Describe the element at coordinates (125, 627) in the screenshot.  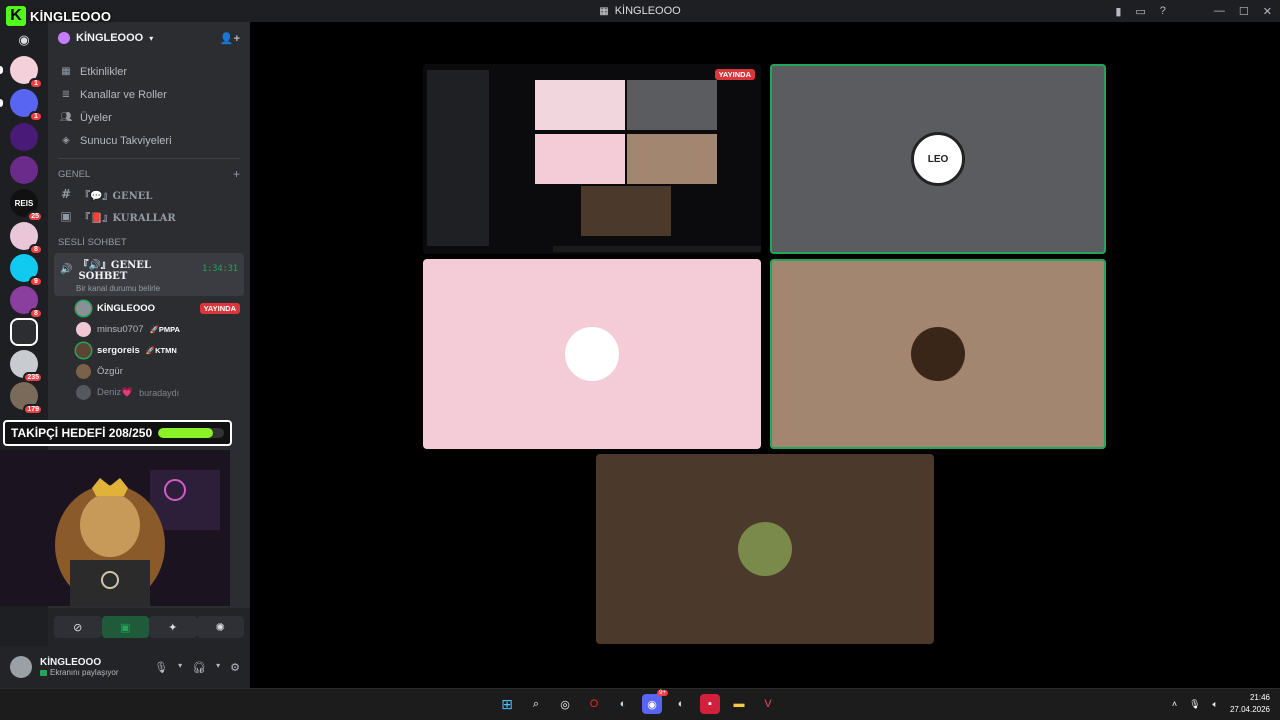
I see `screen-share-button: ▣` at that location.